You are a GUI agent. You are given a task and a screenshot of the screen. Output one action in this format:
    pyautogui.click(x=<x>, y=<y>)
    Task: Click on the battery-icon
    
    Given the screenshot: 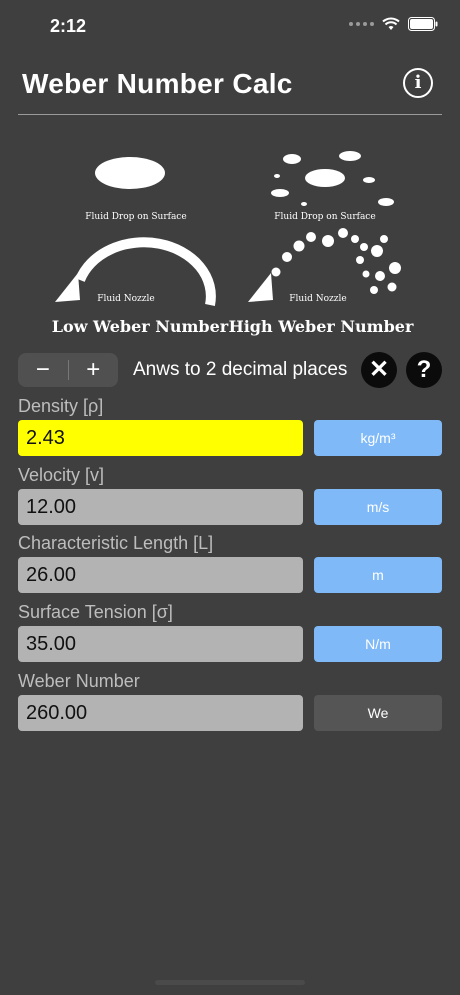 What is the action you would take?
    pyautogui.click(x=423, y=24)
    